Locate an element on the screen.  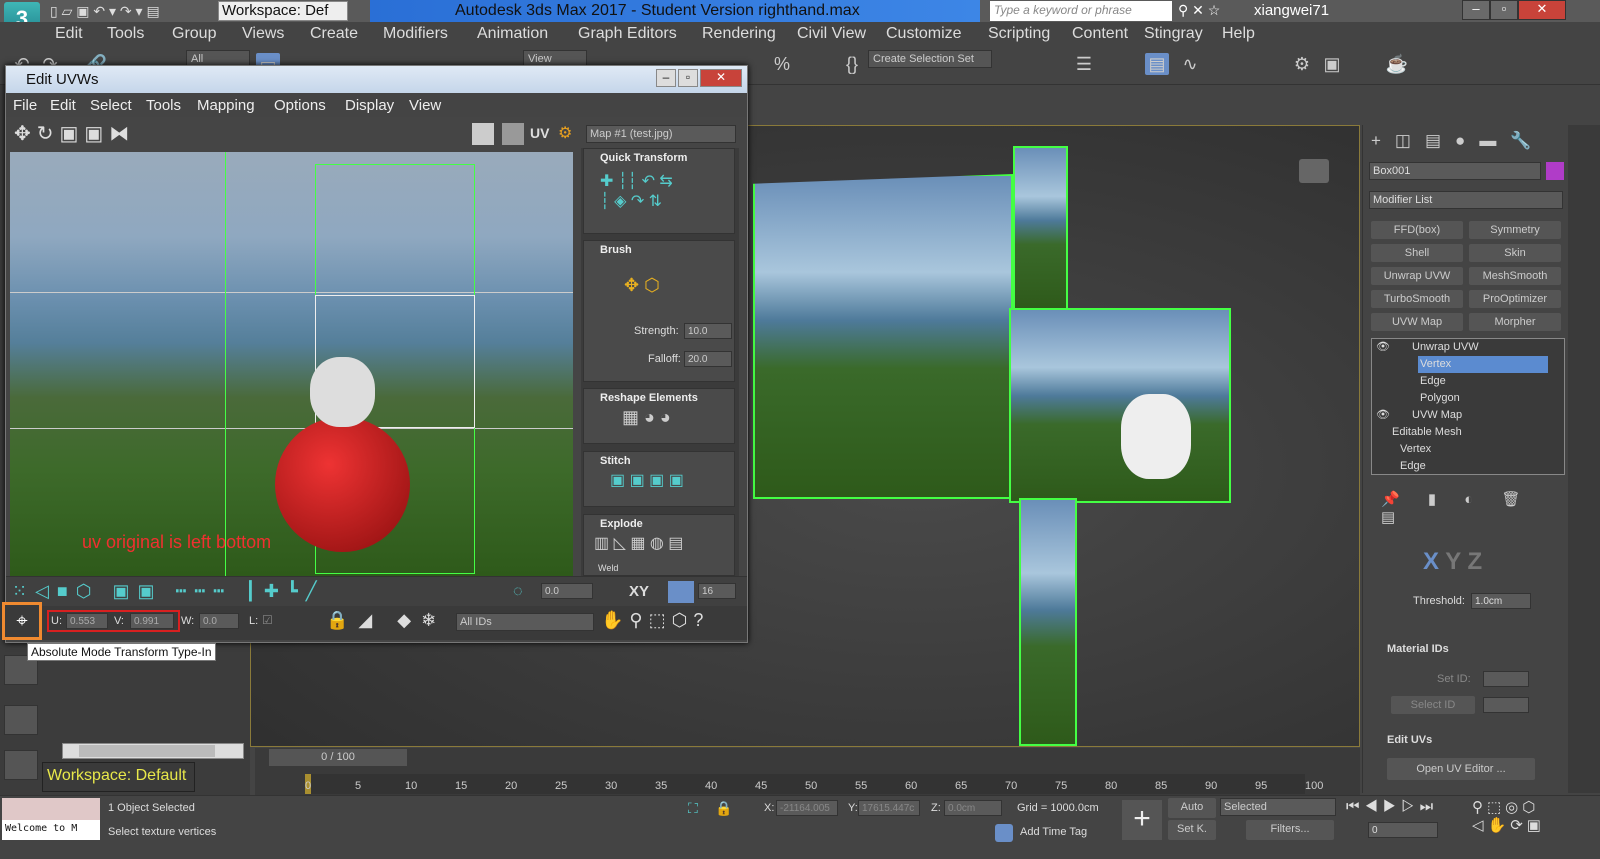
menu-graph-editors: Graph Editors is located at coordinates (627, 34).